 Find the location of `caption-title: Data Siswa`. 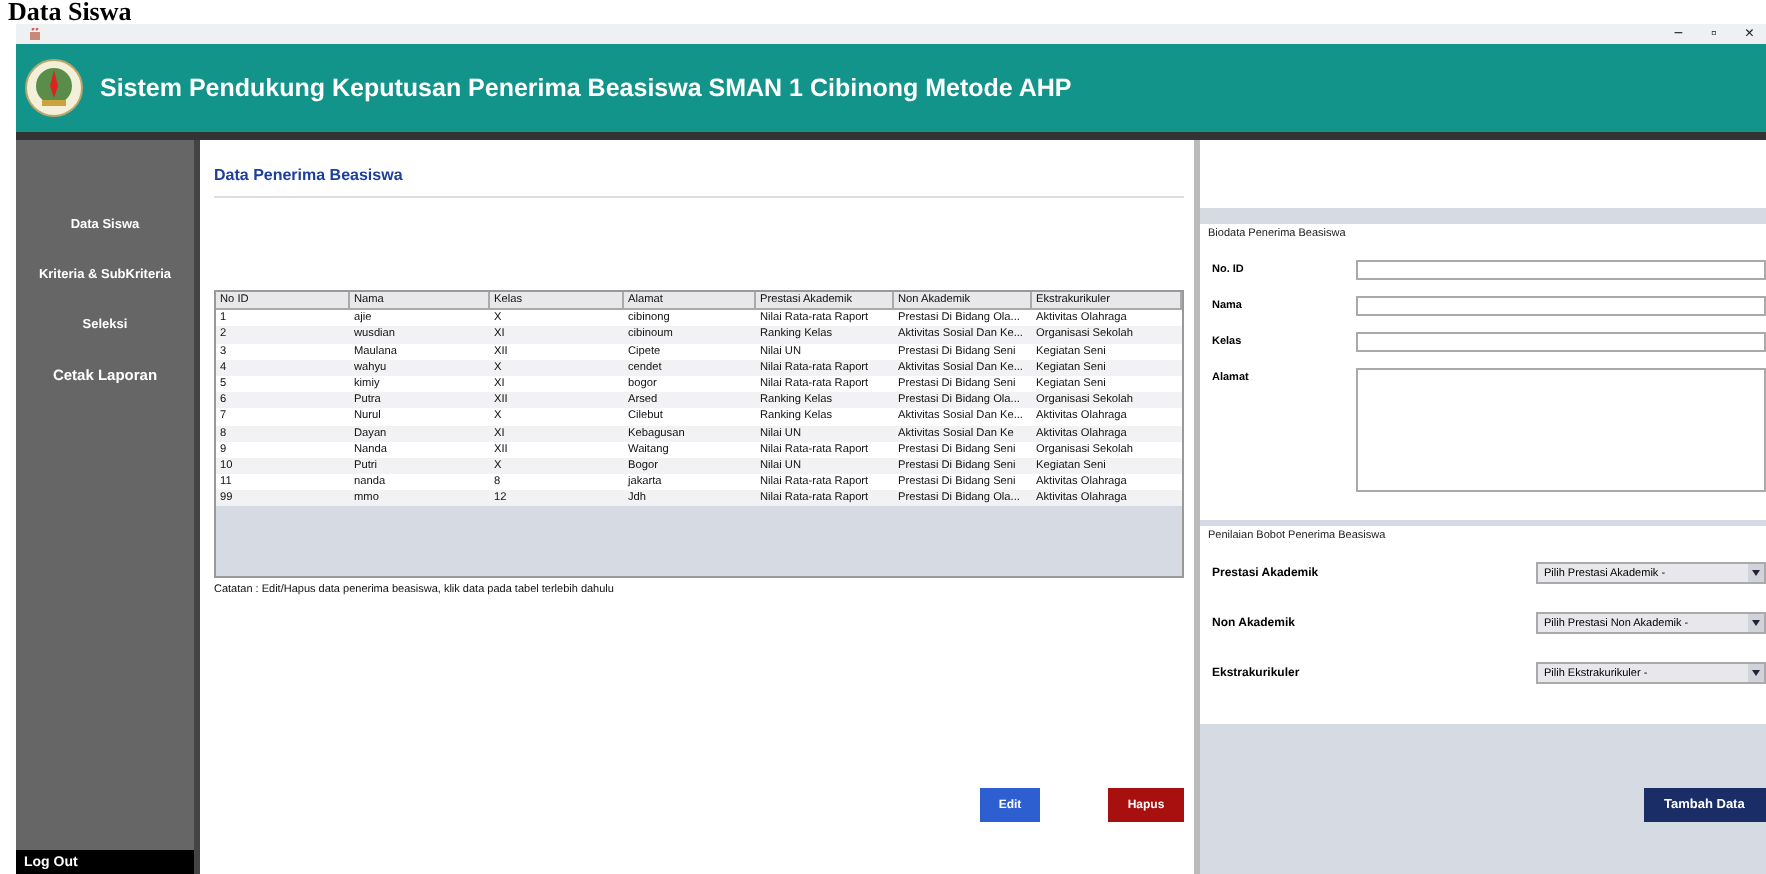

caption-title: Data Siswa is located at coordinates (70, 12).